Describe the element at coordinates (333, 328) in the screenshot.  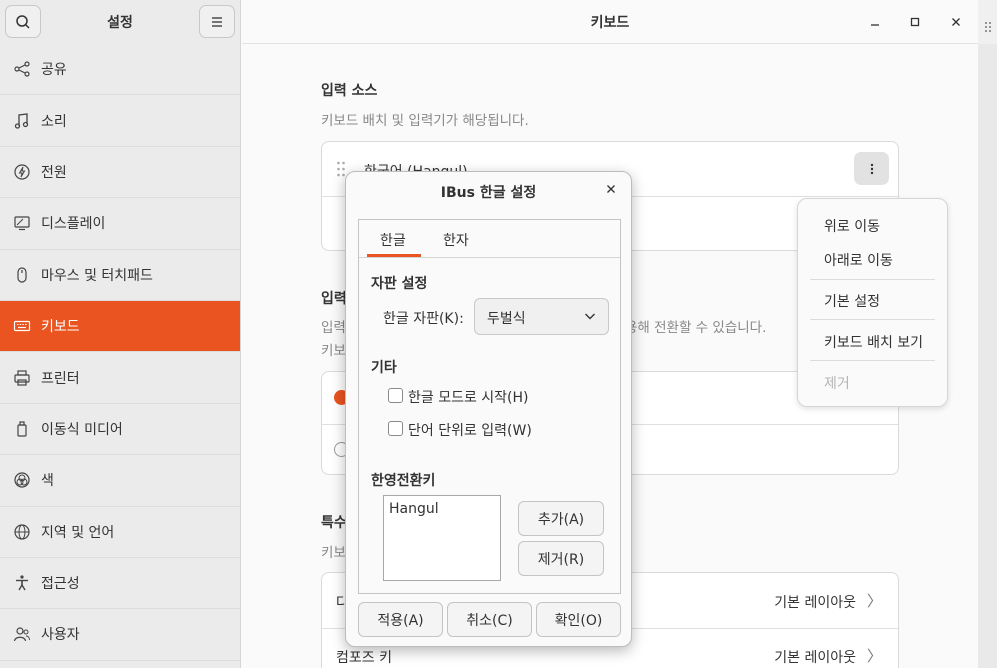
I see `input-switching-desc: 입력` at that location.